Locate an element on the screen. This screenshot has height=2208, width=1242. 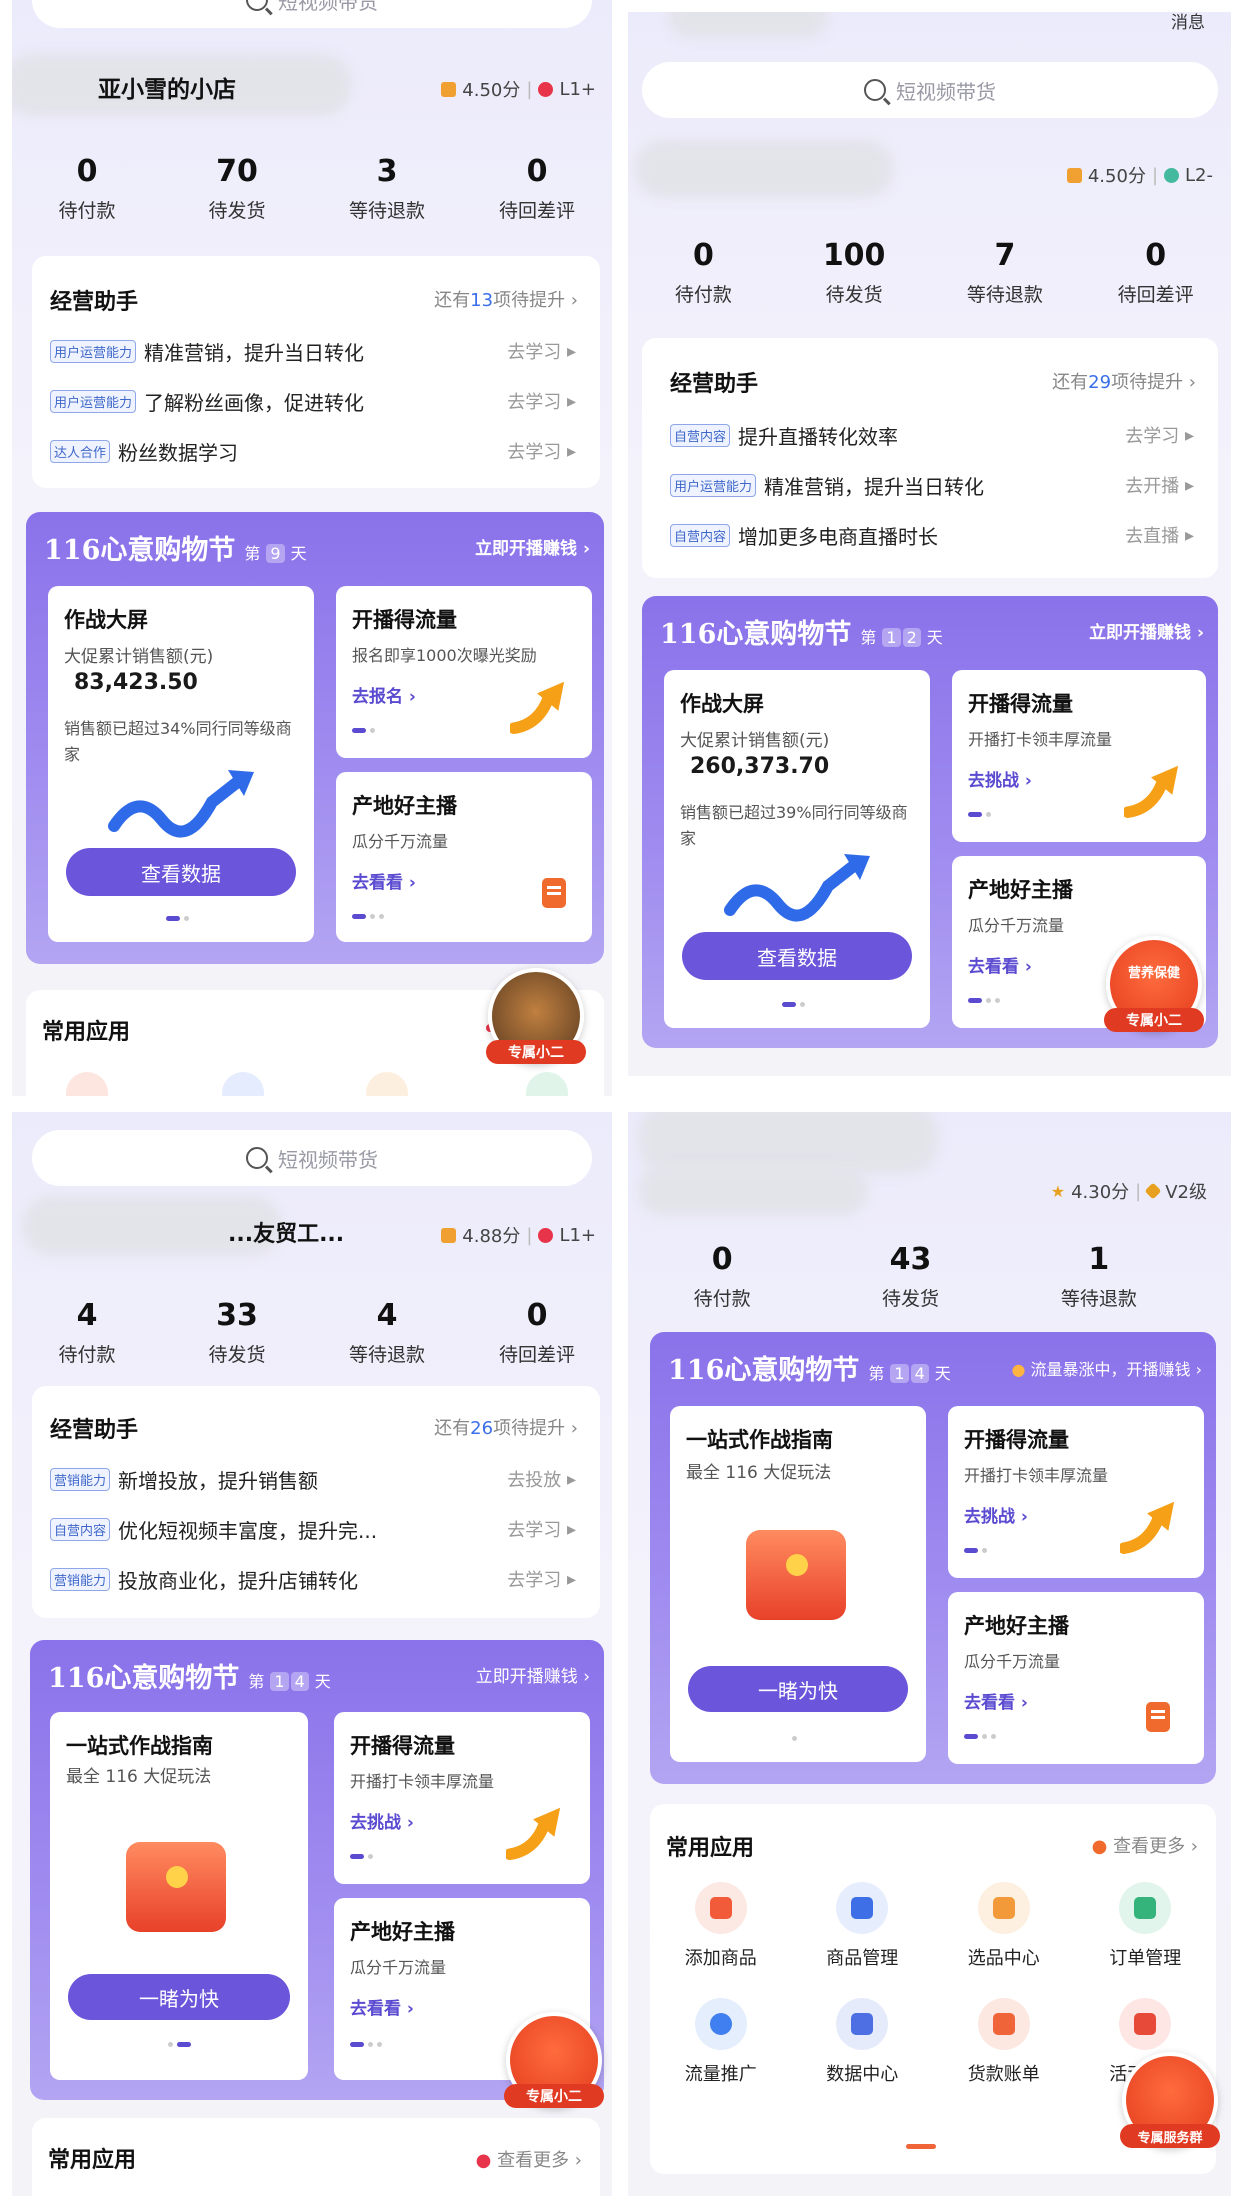
assistant-row: 自营内容 提升直播转化效率 去学习 ▸ is located at coordinates (932, 435).